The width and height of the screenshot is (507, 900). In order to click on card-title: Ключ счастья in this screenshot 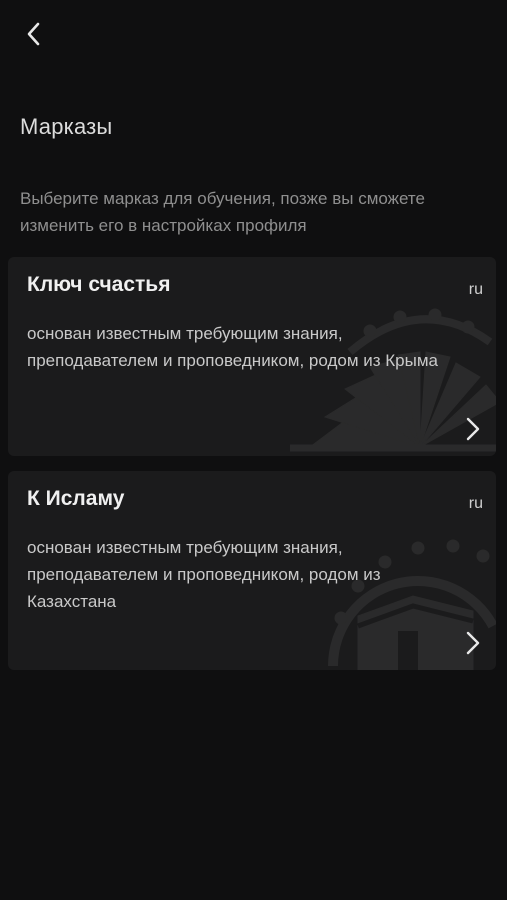, I will do `click(99, 284)`.